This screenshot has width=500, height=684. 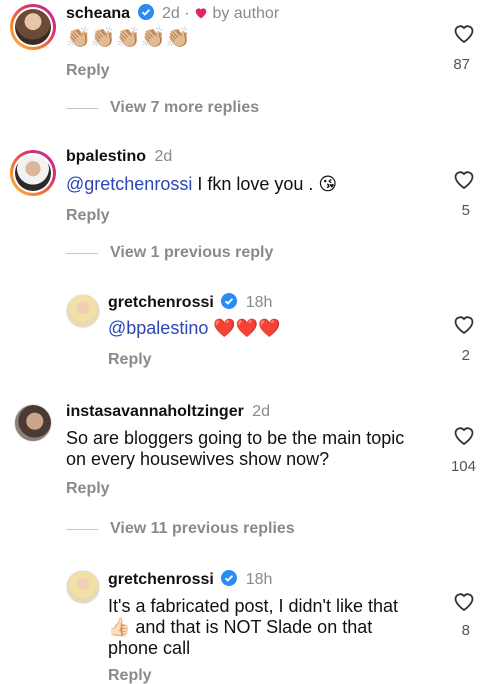 What do you see at coordinates (244, 328) in the screenshot?
I see `comment-body: ❤️❤️❤️` at bounding box center [244, 328].